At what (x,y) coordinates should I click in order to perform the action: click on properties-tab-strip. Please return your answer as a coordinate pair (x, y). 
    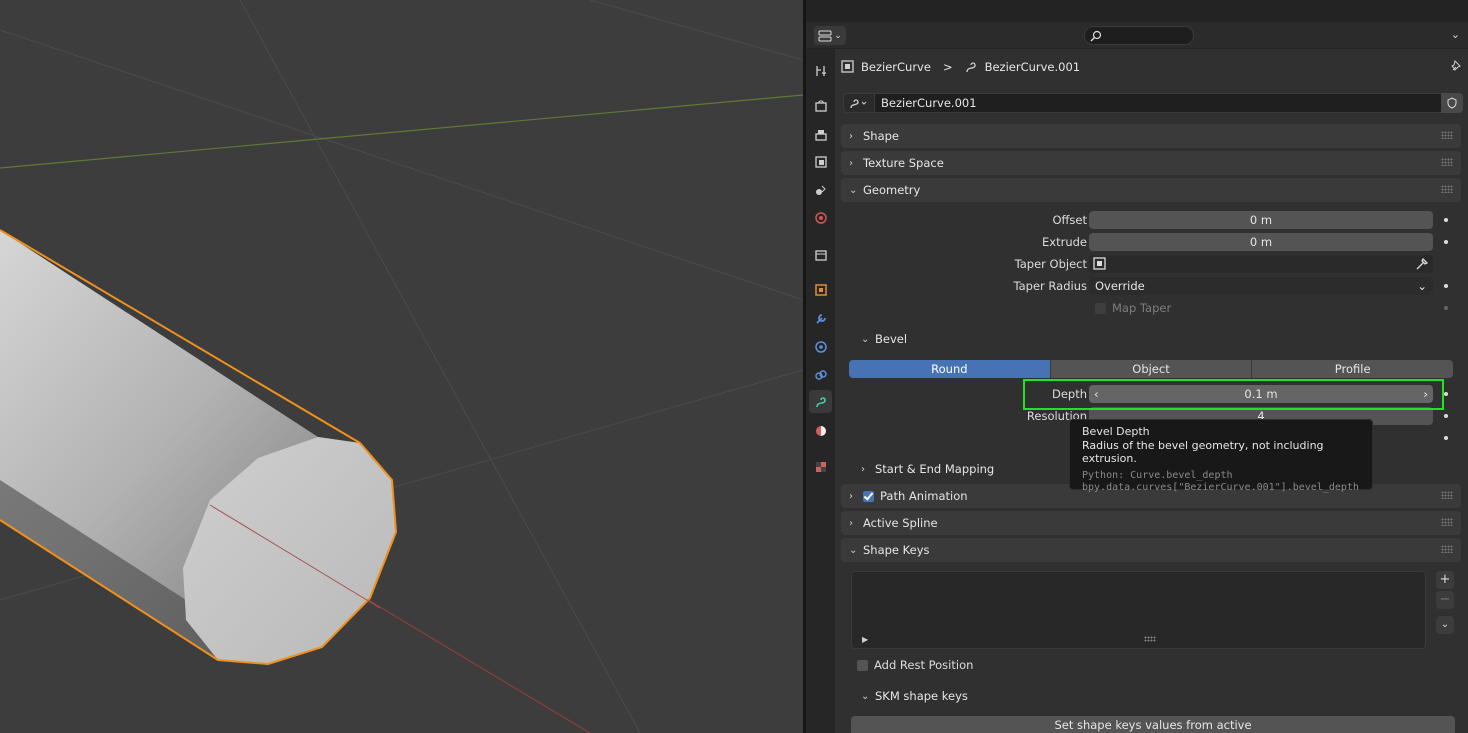
    Looking at the image, I should click on (820, 391).